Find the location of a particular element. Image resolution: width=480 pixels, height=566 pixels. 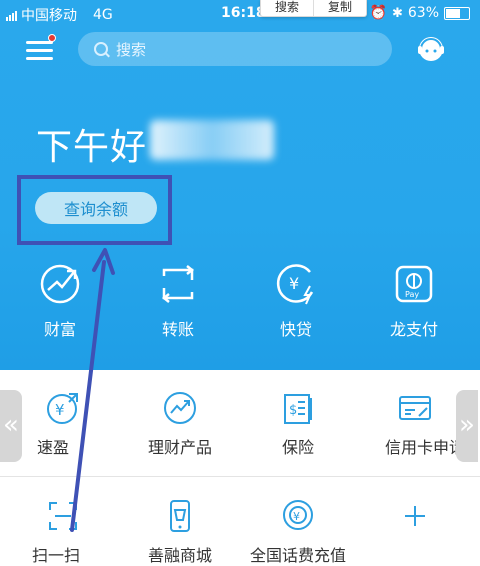

search-icon is located at coordinates (101, 49).